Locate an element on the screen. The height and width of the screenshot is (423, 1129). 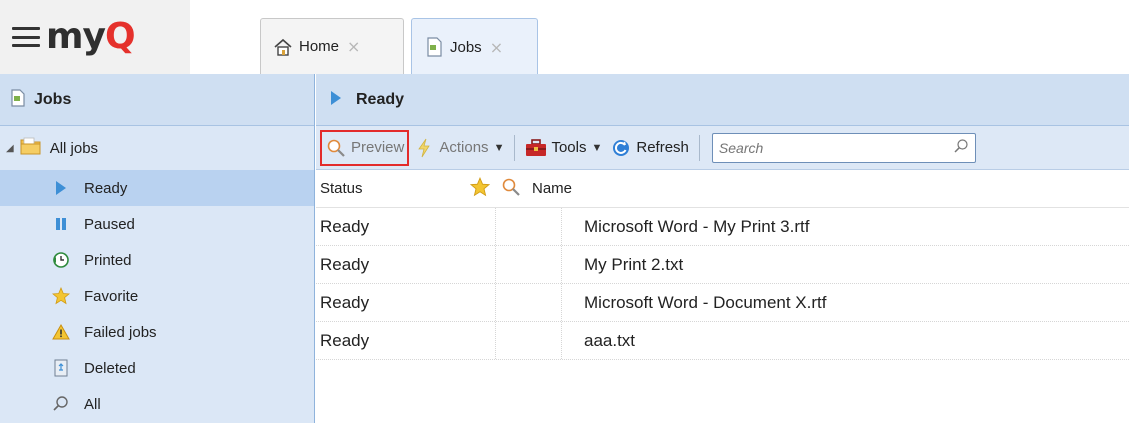
warning-icon is located at coordinates (61, 332).